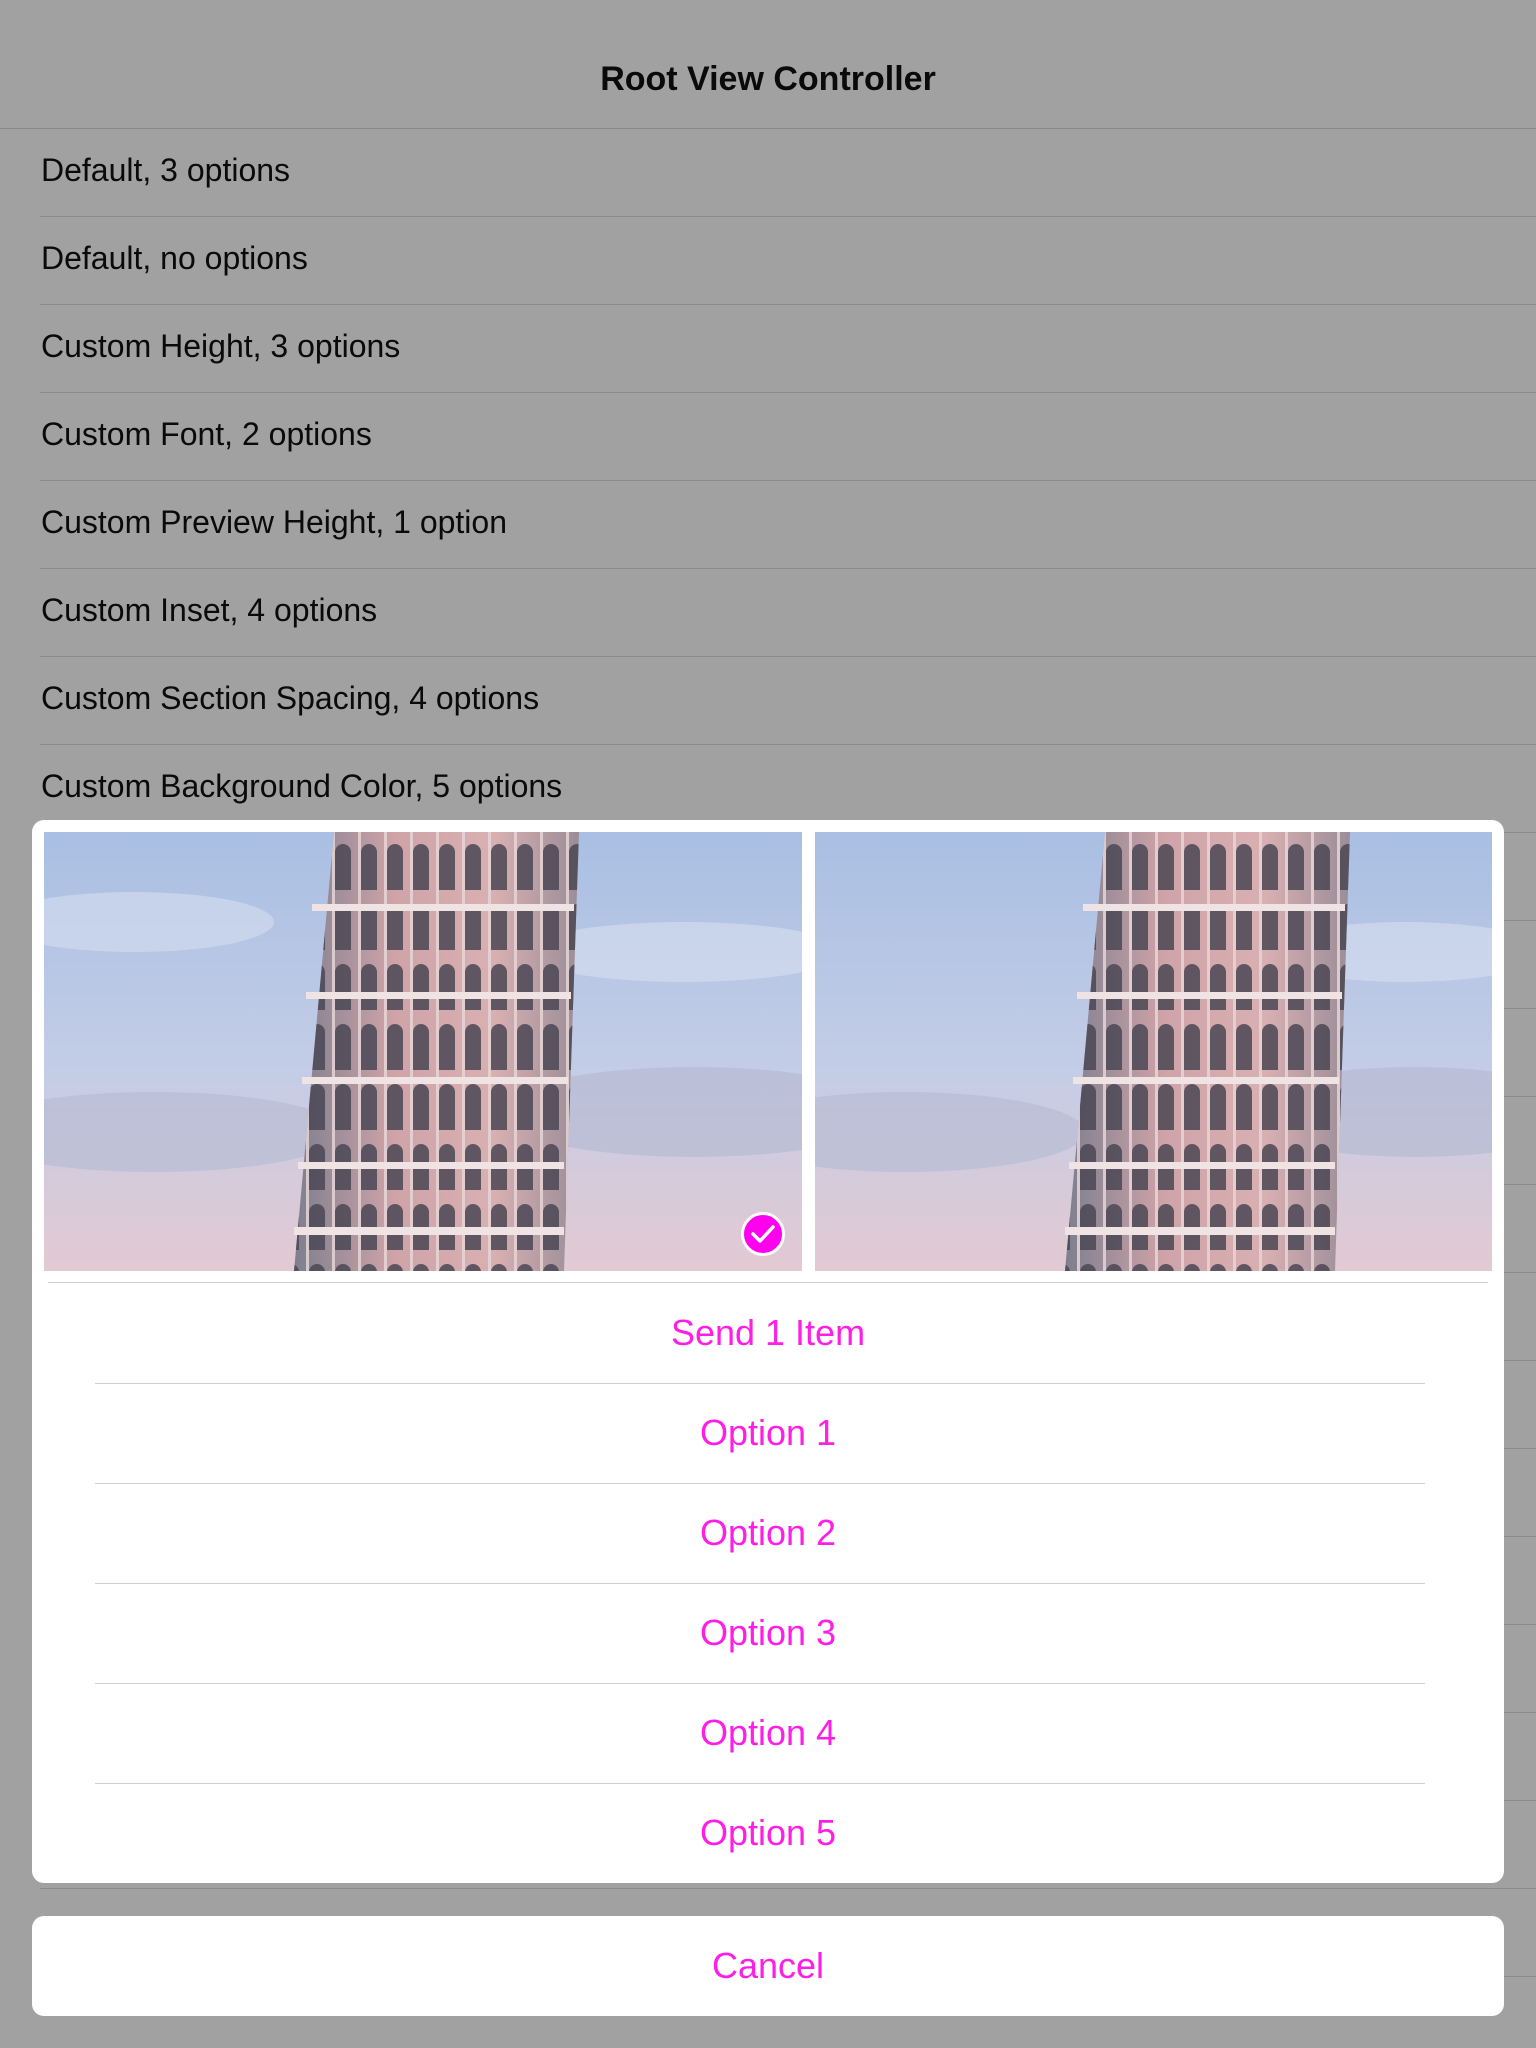 The image size is (1536, 2048). I want to click on table-row: Custom Height, 3 options, so click(788, 349).